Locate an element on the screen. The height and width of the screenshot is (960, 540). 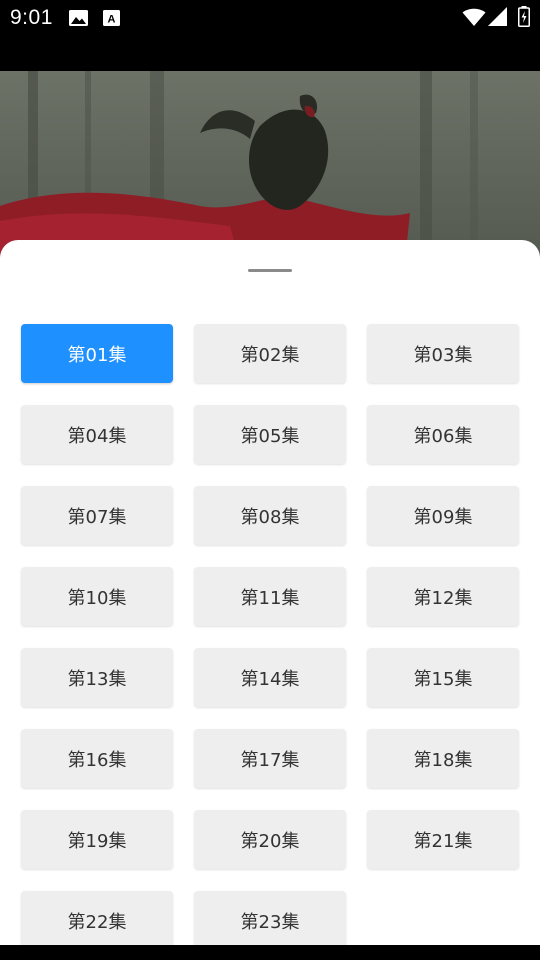
episode-button: 第20集 is located at coordinates (270, 839).